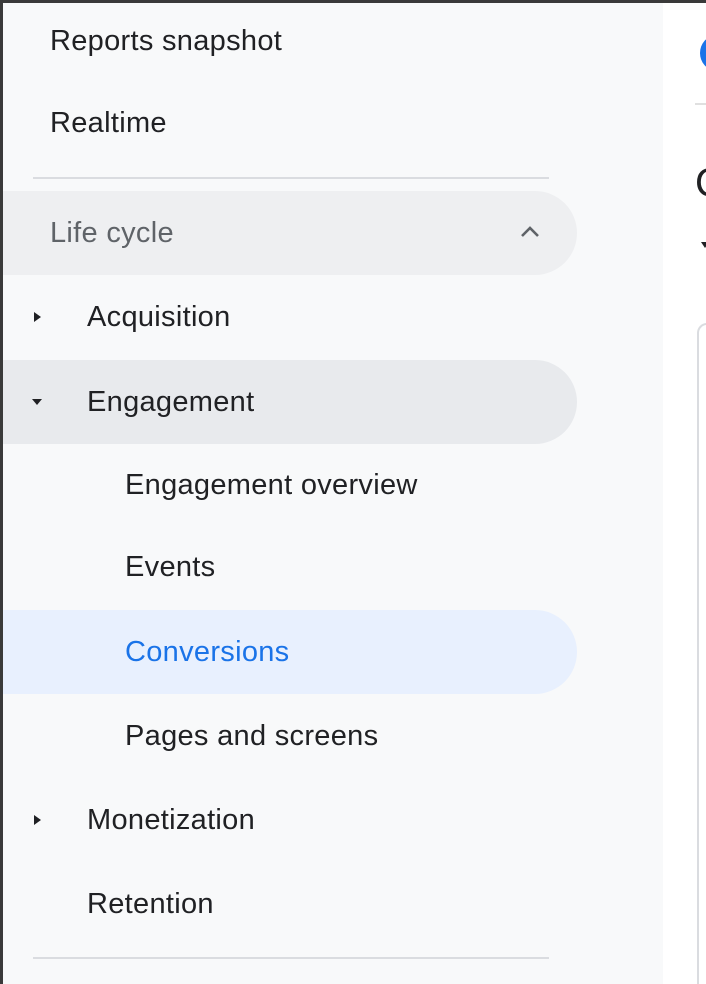 The image size is (706, 984). What do you see at coordinates (703, 245) in the screenshot?
I see `dropdown-arrow-icon` at bounding box center [703, 245].